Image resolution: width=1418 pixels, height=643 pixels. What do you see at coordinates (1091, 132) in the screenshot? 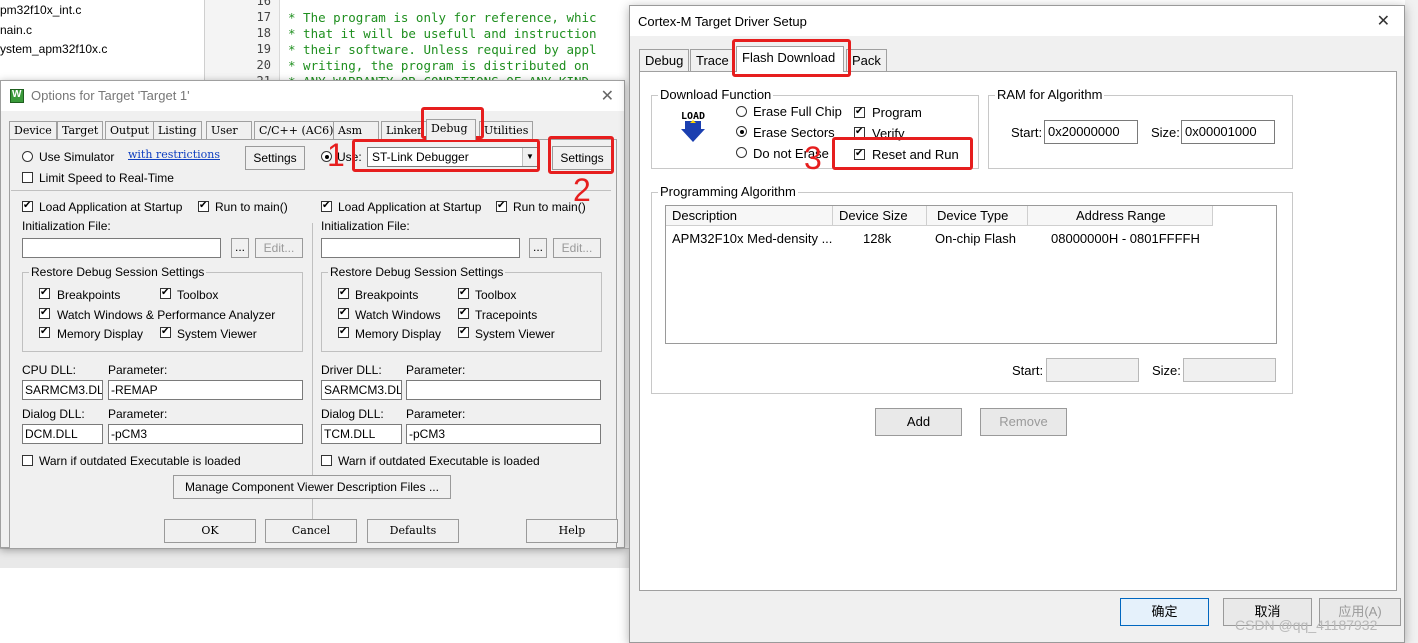
I see `ram-start-input: 0x20000000` at bounding box center [1091, 132].